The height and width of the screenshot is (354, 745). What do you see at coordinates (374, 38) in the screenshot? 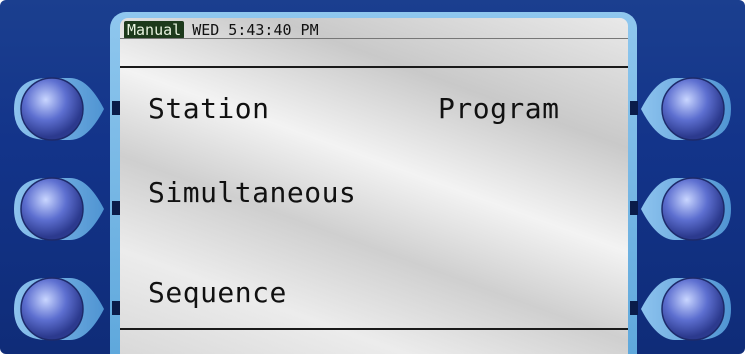
I see `status-divider` at bounding box center [374, 38].